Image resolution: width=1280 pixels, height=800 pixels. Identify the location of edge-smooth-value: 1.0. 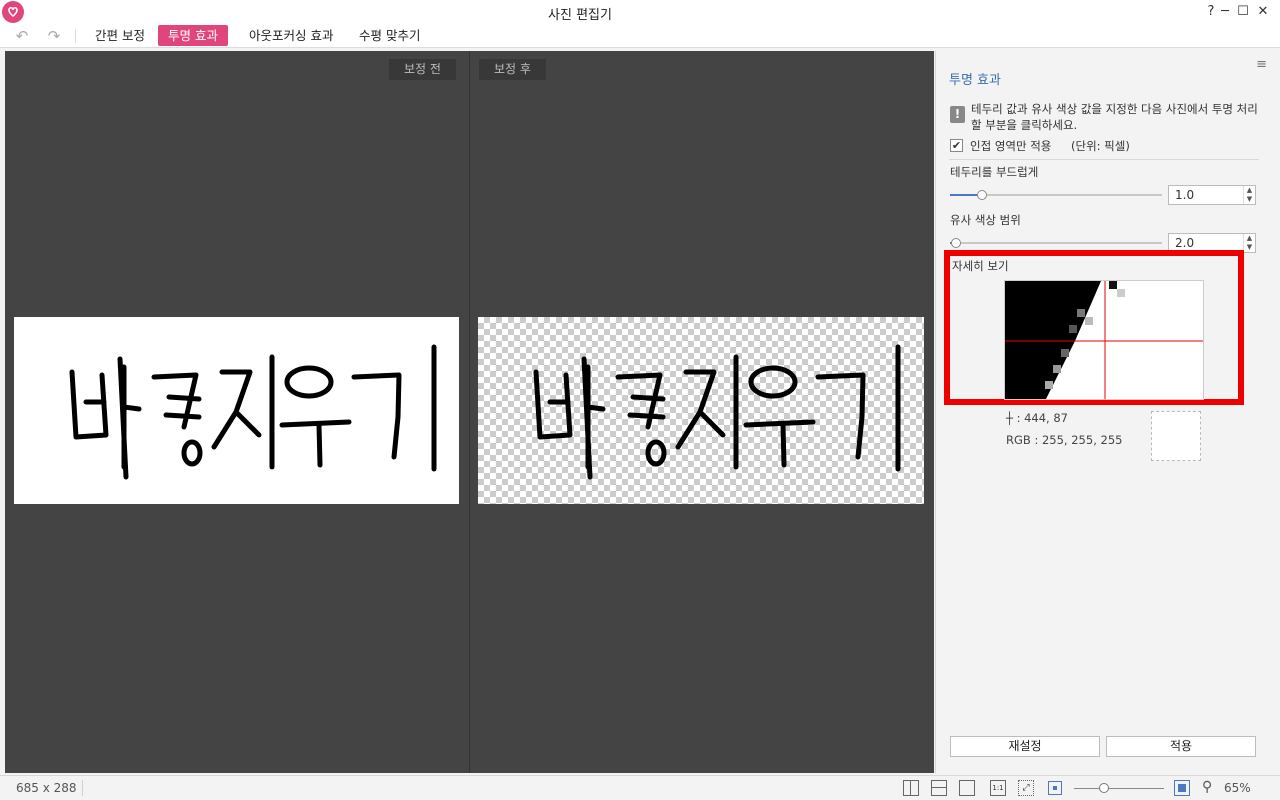
(1185, 195).